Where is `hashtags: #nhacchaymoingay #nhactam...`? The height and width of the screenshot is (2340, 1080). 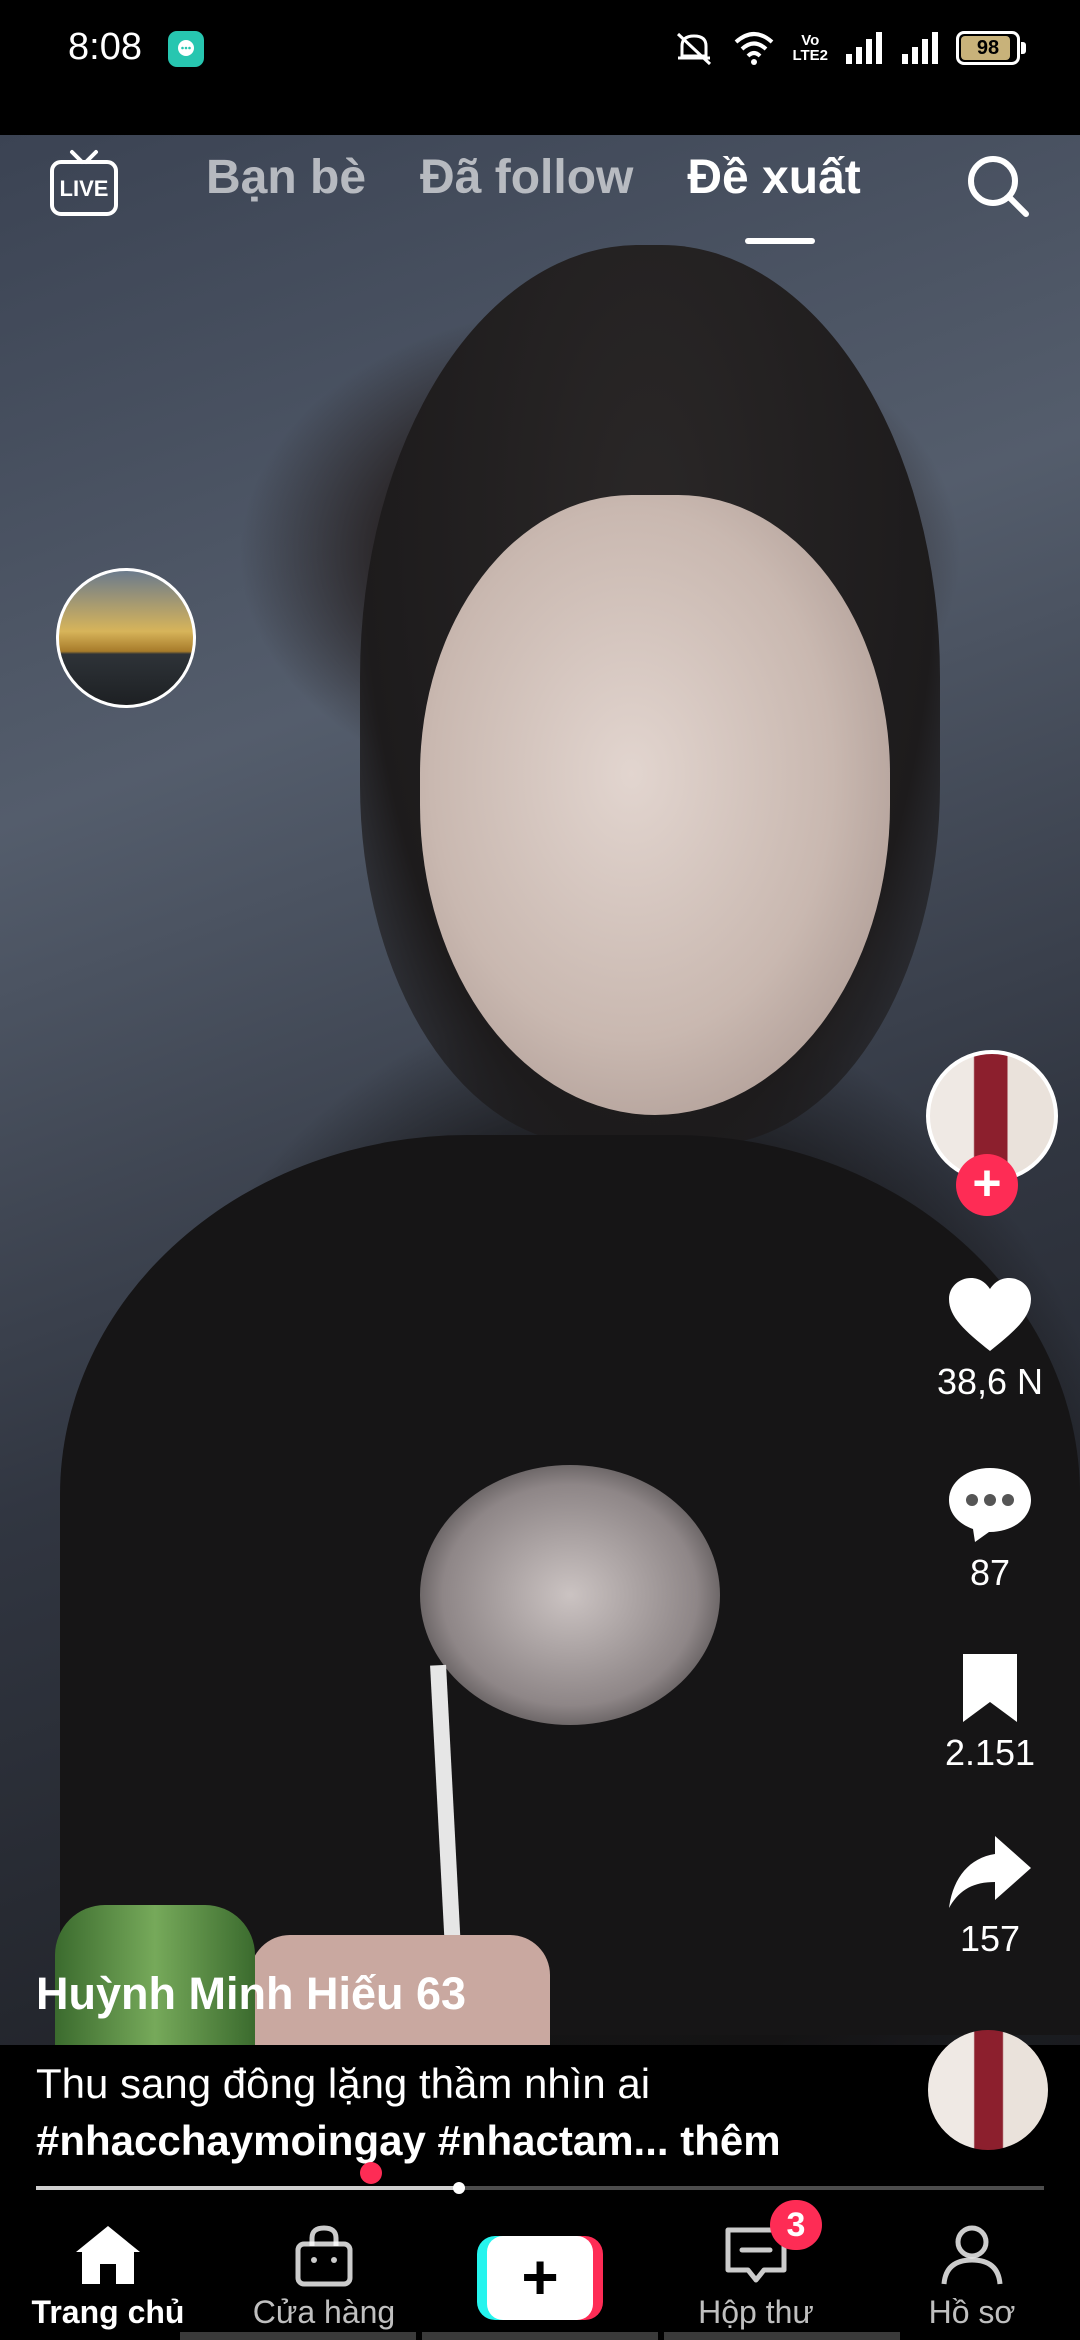 hashtags: #nhacchaymoingay #nhactam... is located at coordinates (352, 2140).